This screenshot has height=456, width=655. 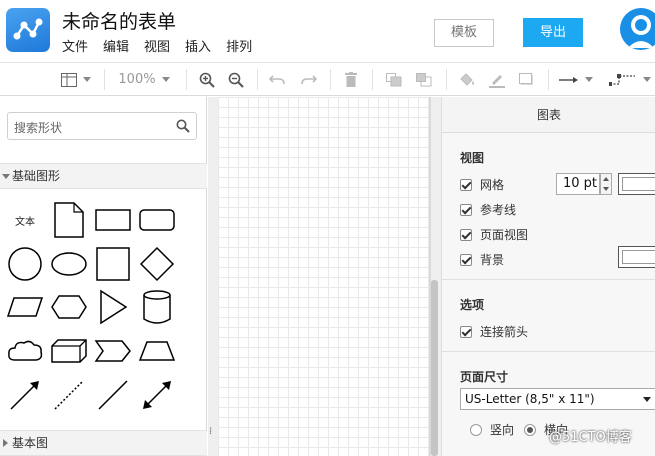 What do you see at coordinates (476, 429) in the screenshot?
I see `portrait-radio` at bounding box center [476, 429].